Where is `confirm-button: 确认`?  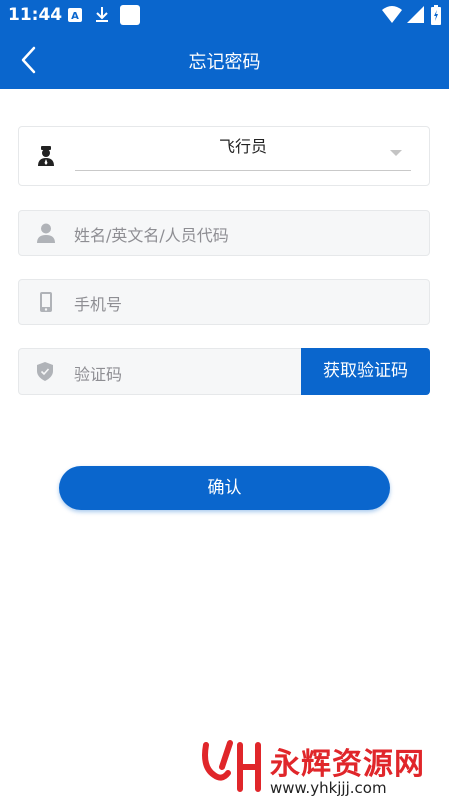 confirm-button: 确认 is located at coordinates (224, 488).